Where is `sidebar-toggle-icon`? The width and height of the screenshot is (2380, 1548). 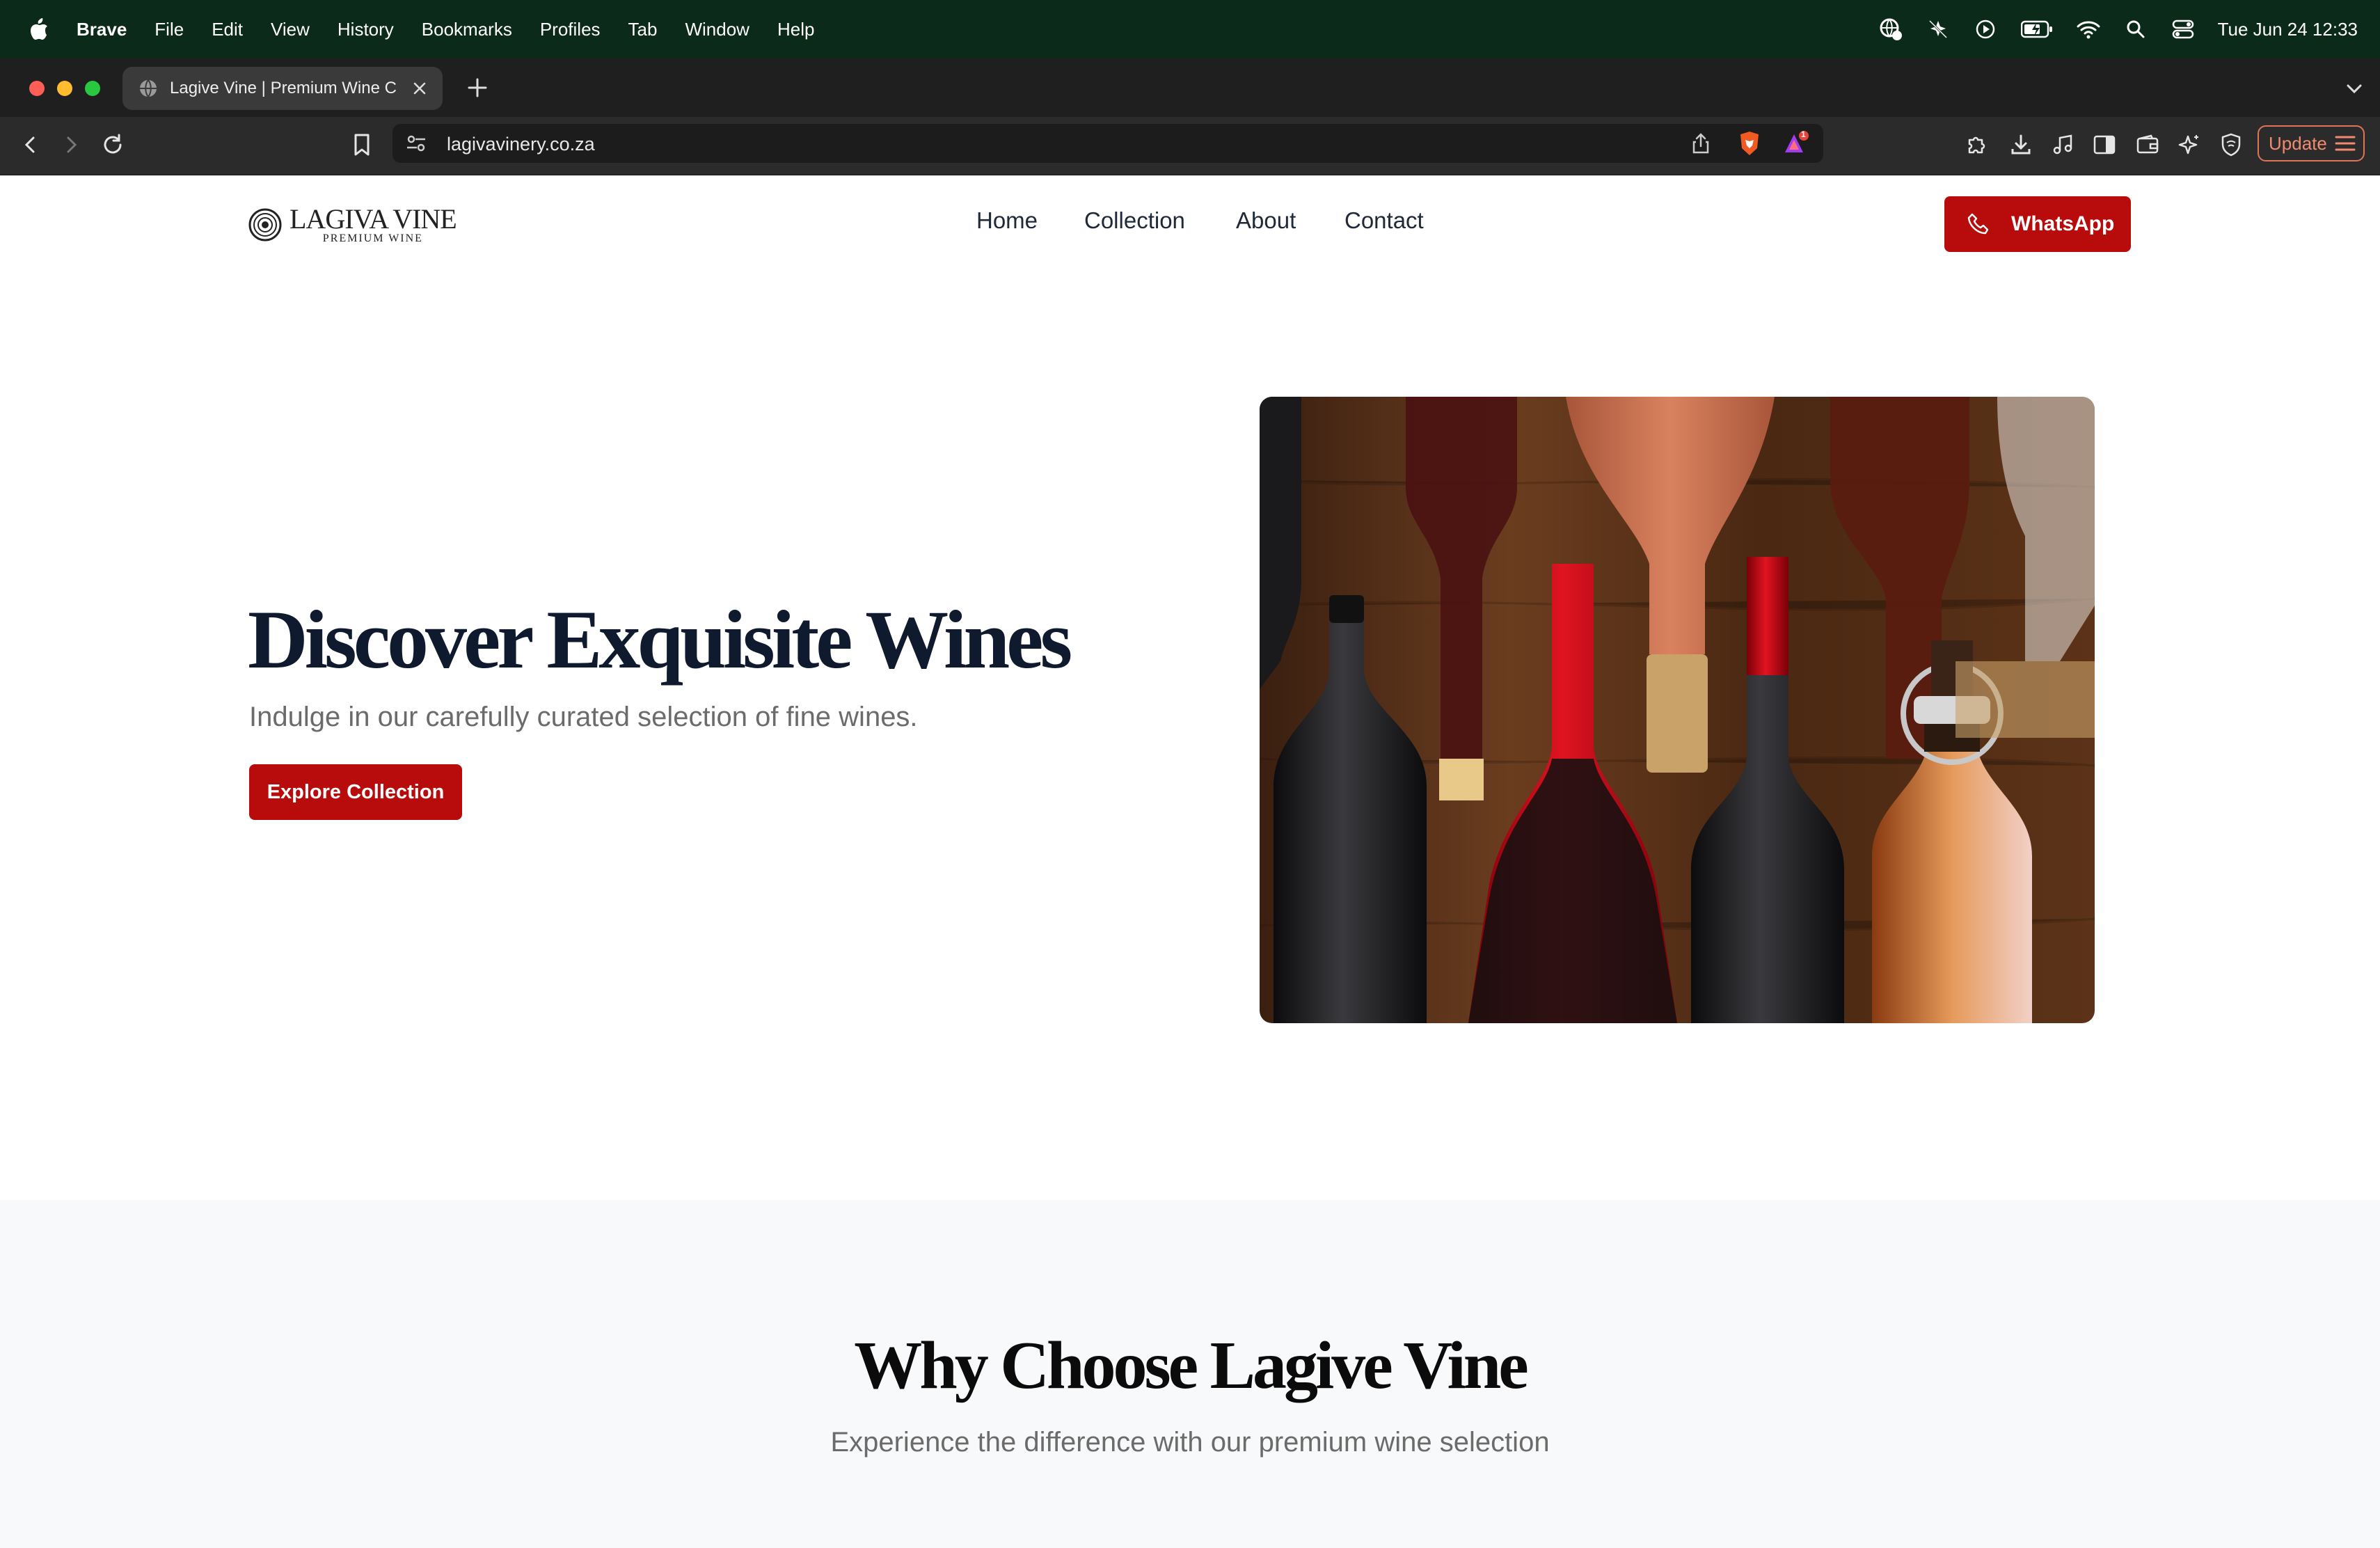 sidebar-toggle-icon is located at coordinates (2104, 145).